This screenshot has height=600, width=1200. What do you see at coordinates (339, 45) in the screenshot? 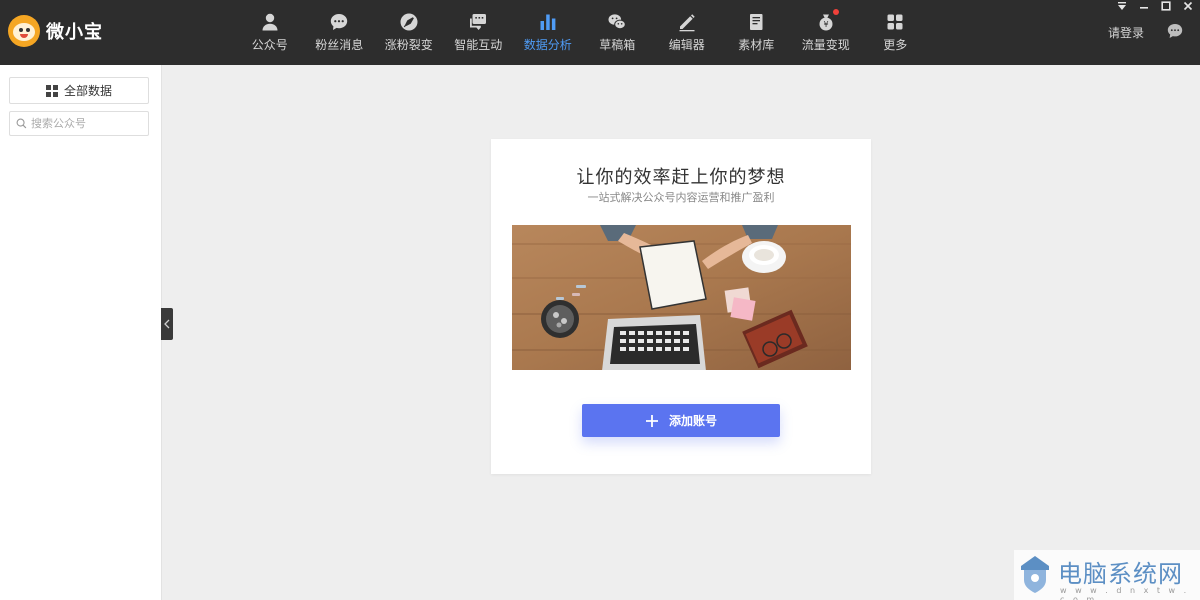
I see `nav-label: 粉丝消息` at bounding box center [339, 45].